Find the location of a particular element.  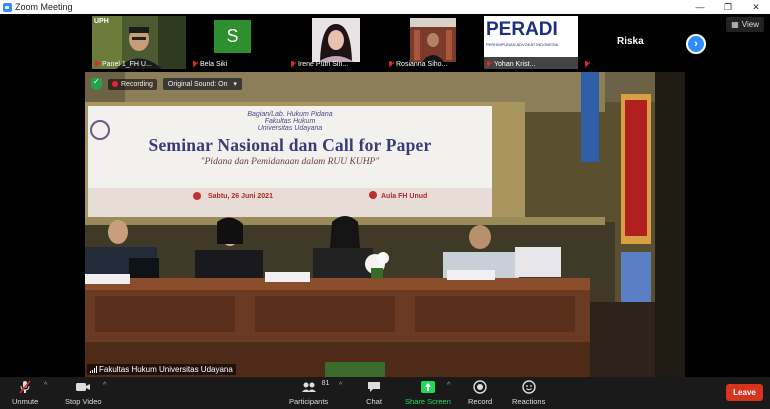

chevron-down-icon: ▾ is located at coordinates (235, 84).